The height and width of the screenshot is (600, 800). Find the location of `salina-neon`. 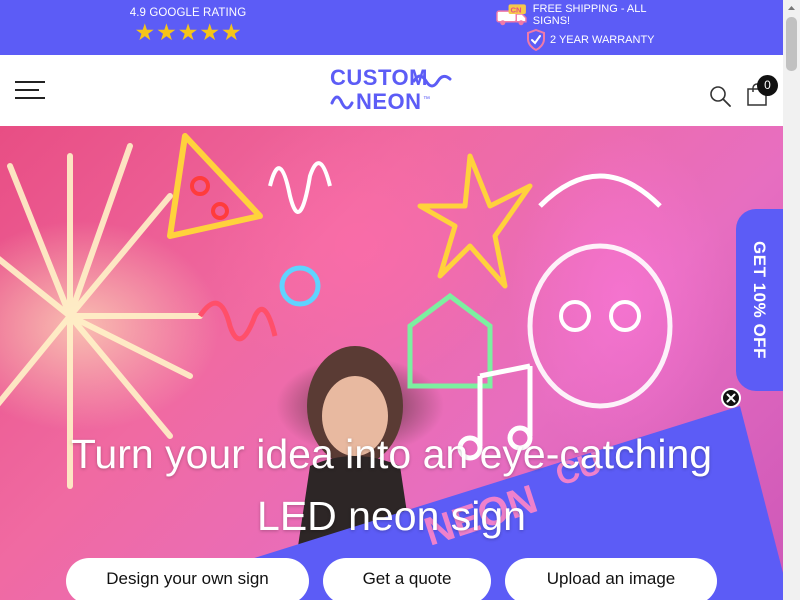

salina-neon is located at coordinates (237, 321).